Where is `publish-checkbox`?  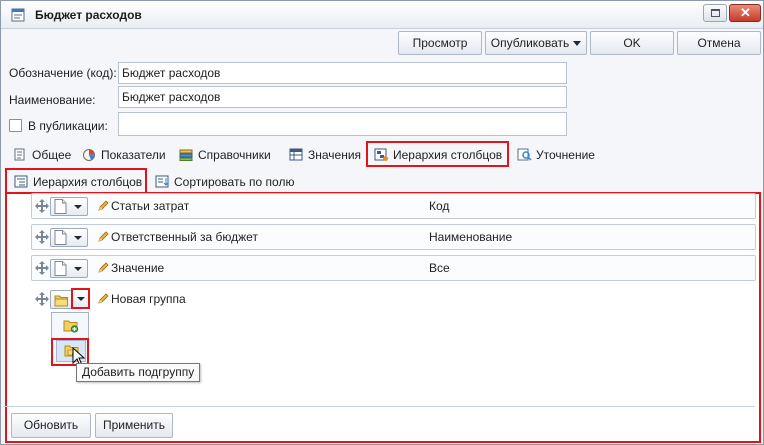
publish-checkbox is located at coordinates (15, 125).